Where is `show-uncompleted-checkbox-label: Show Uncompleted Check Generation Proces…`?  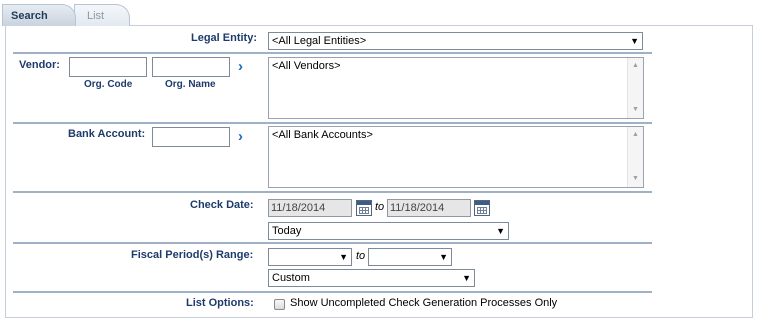 show-uncompleted-checkbox-label: Show Uncompleted Check Generation Proces… is located at coordinates (423, 303).